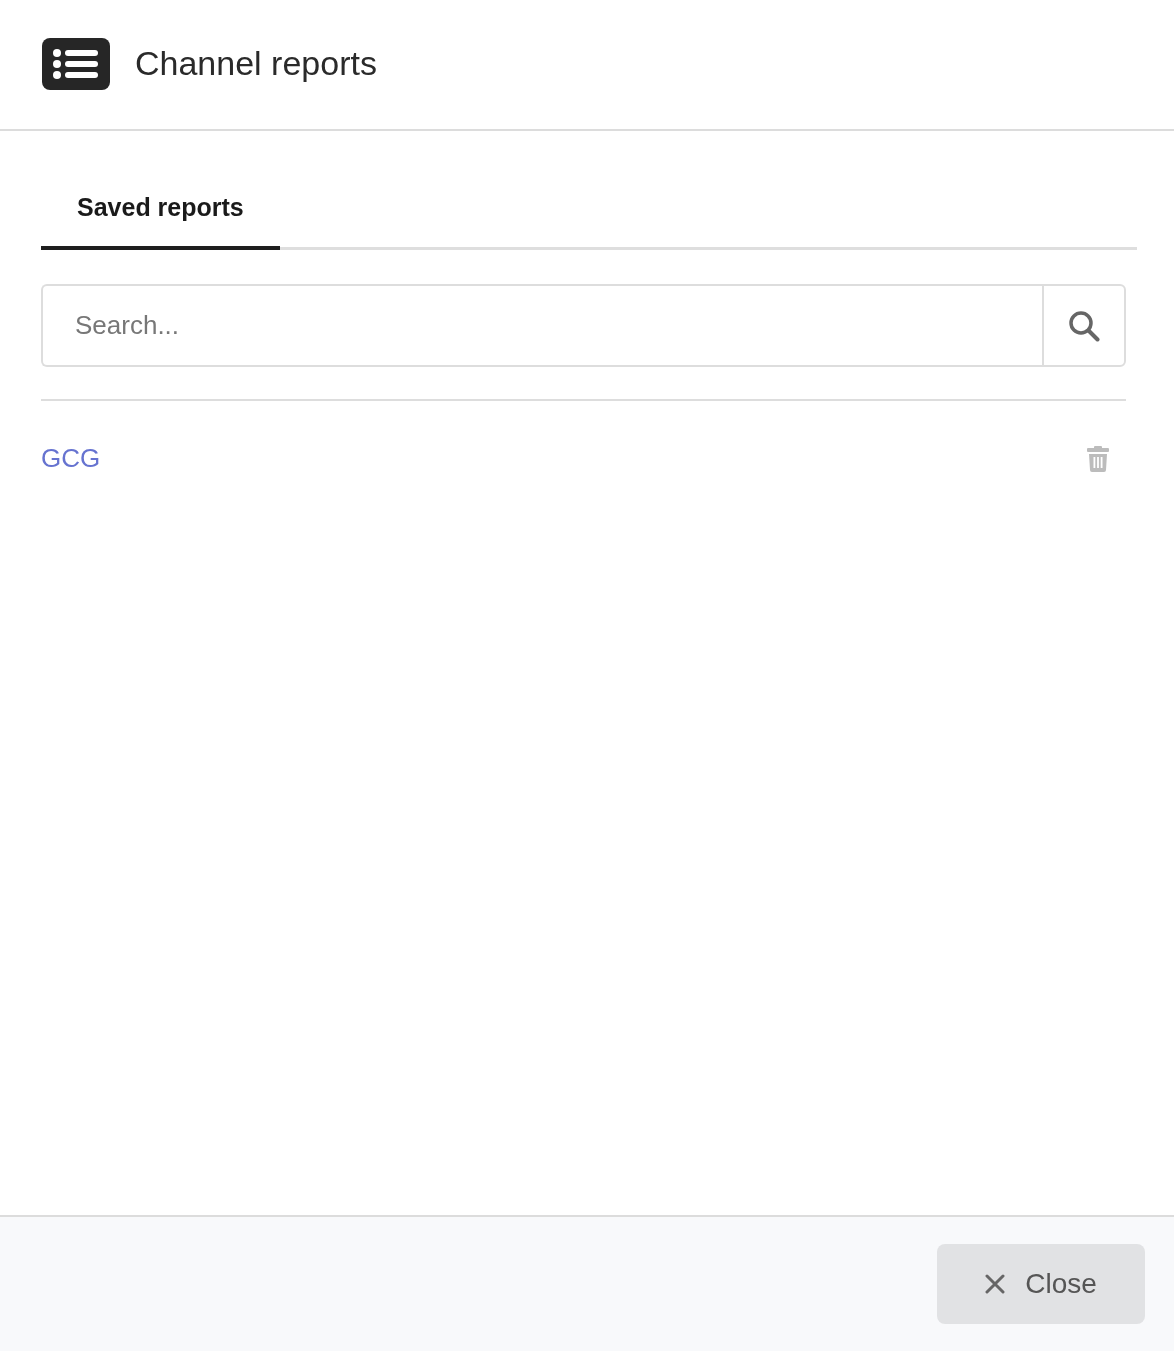  Describe the element at coordinates (71, 458) in the screenshot. I see `report-link: GCG` at that location.